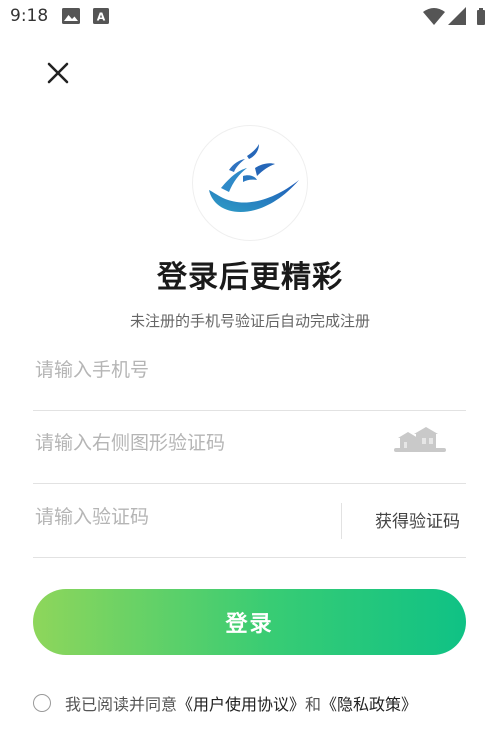 The image size is (500, 730). I want to click on close-icon, so click(58, 73).